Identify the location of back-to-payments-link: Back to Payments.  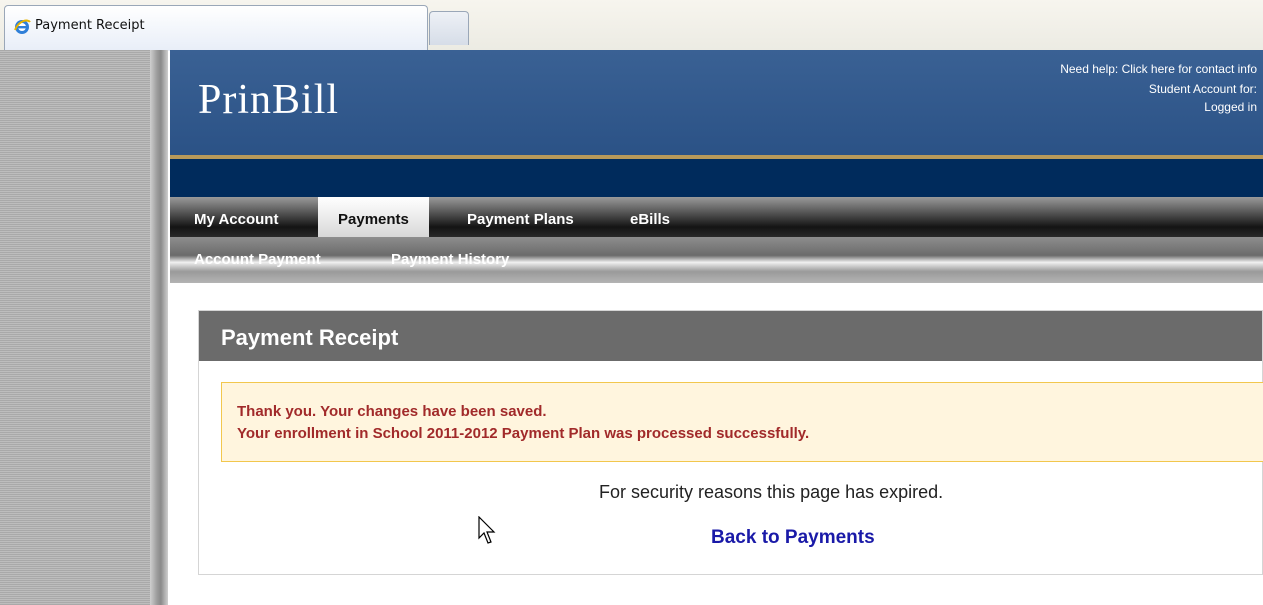
(793, 538).